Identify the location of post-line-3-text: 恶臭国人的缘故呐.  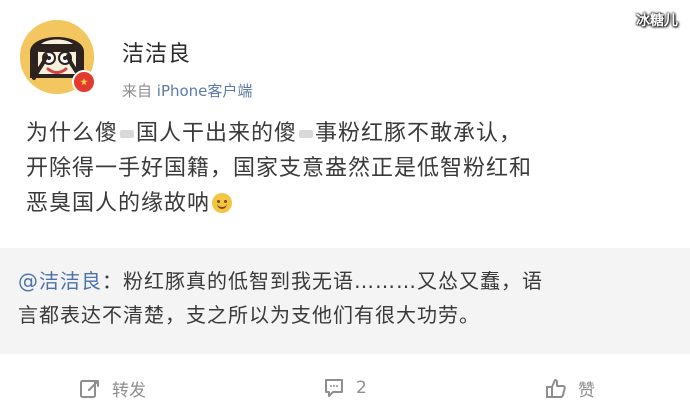
(118, 203).